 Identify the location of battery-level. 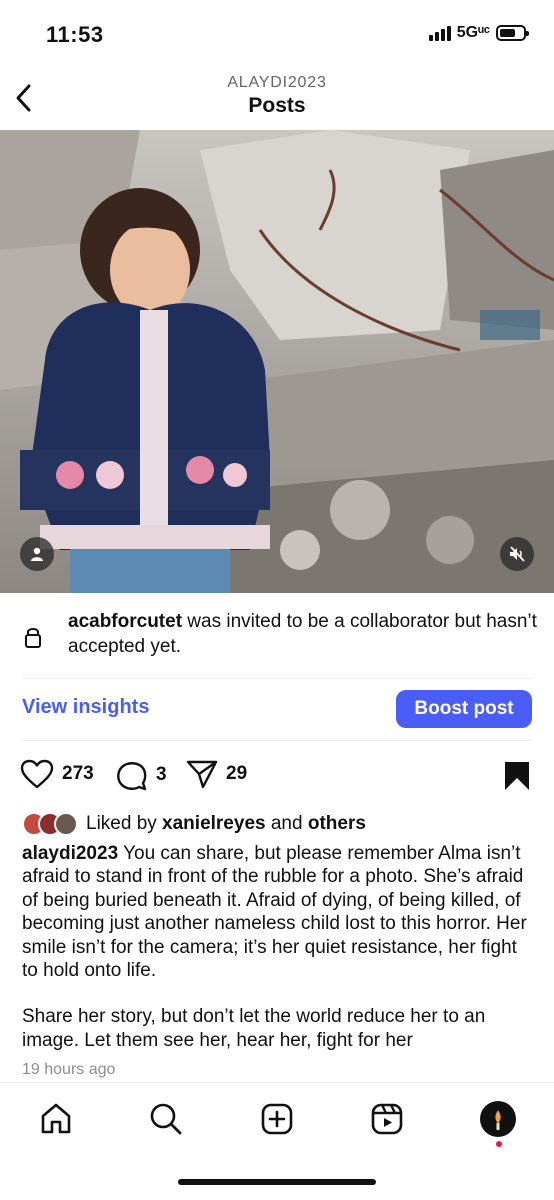
(508, 33).